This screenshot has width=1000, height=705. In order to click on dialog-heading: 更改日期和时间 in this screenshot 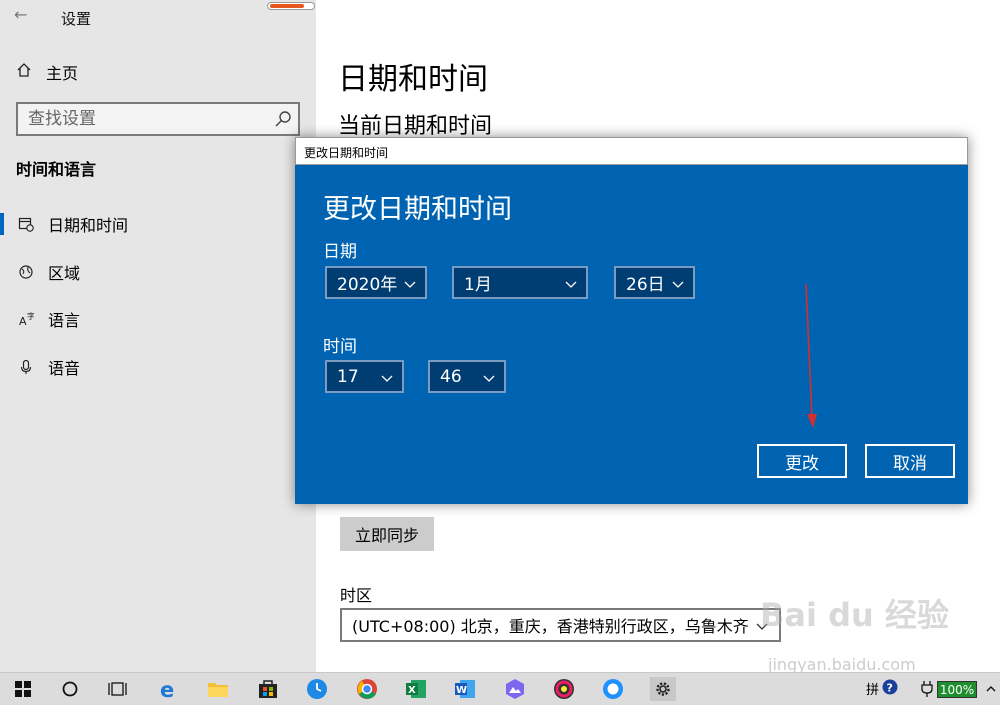, I will do `click(417, 209)`.